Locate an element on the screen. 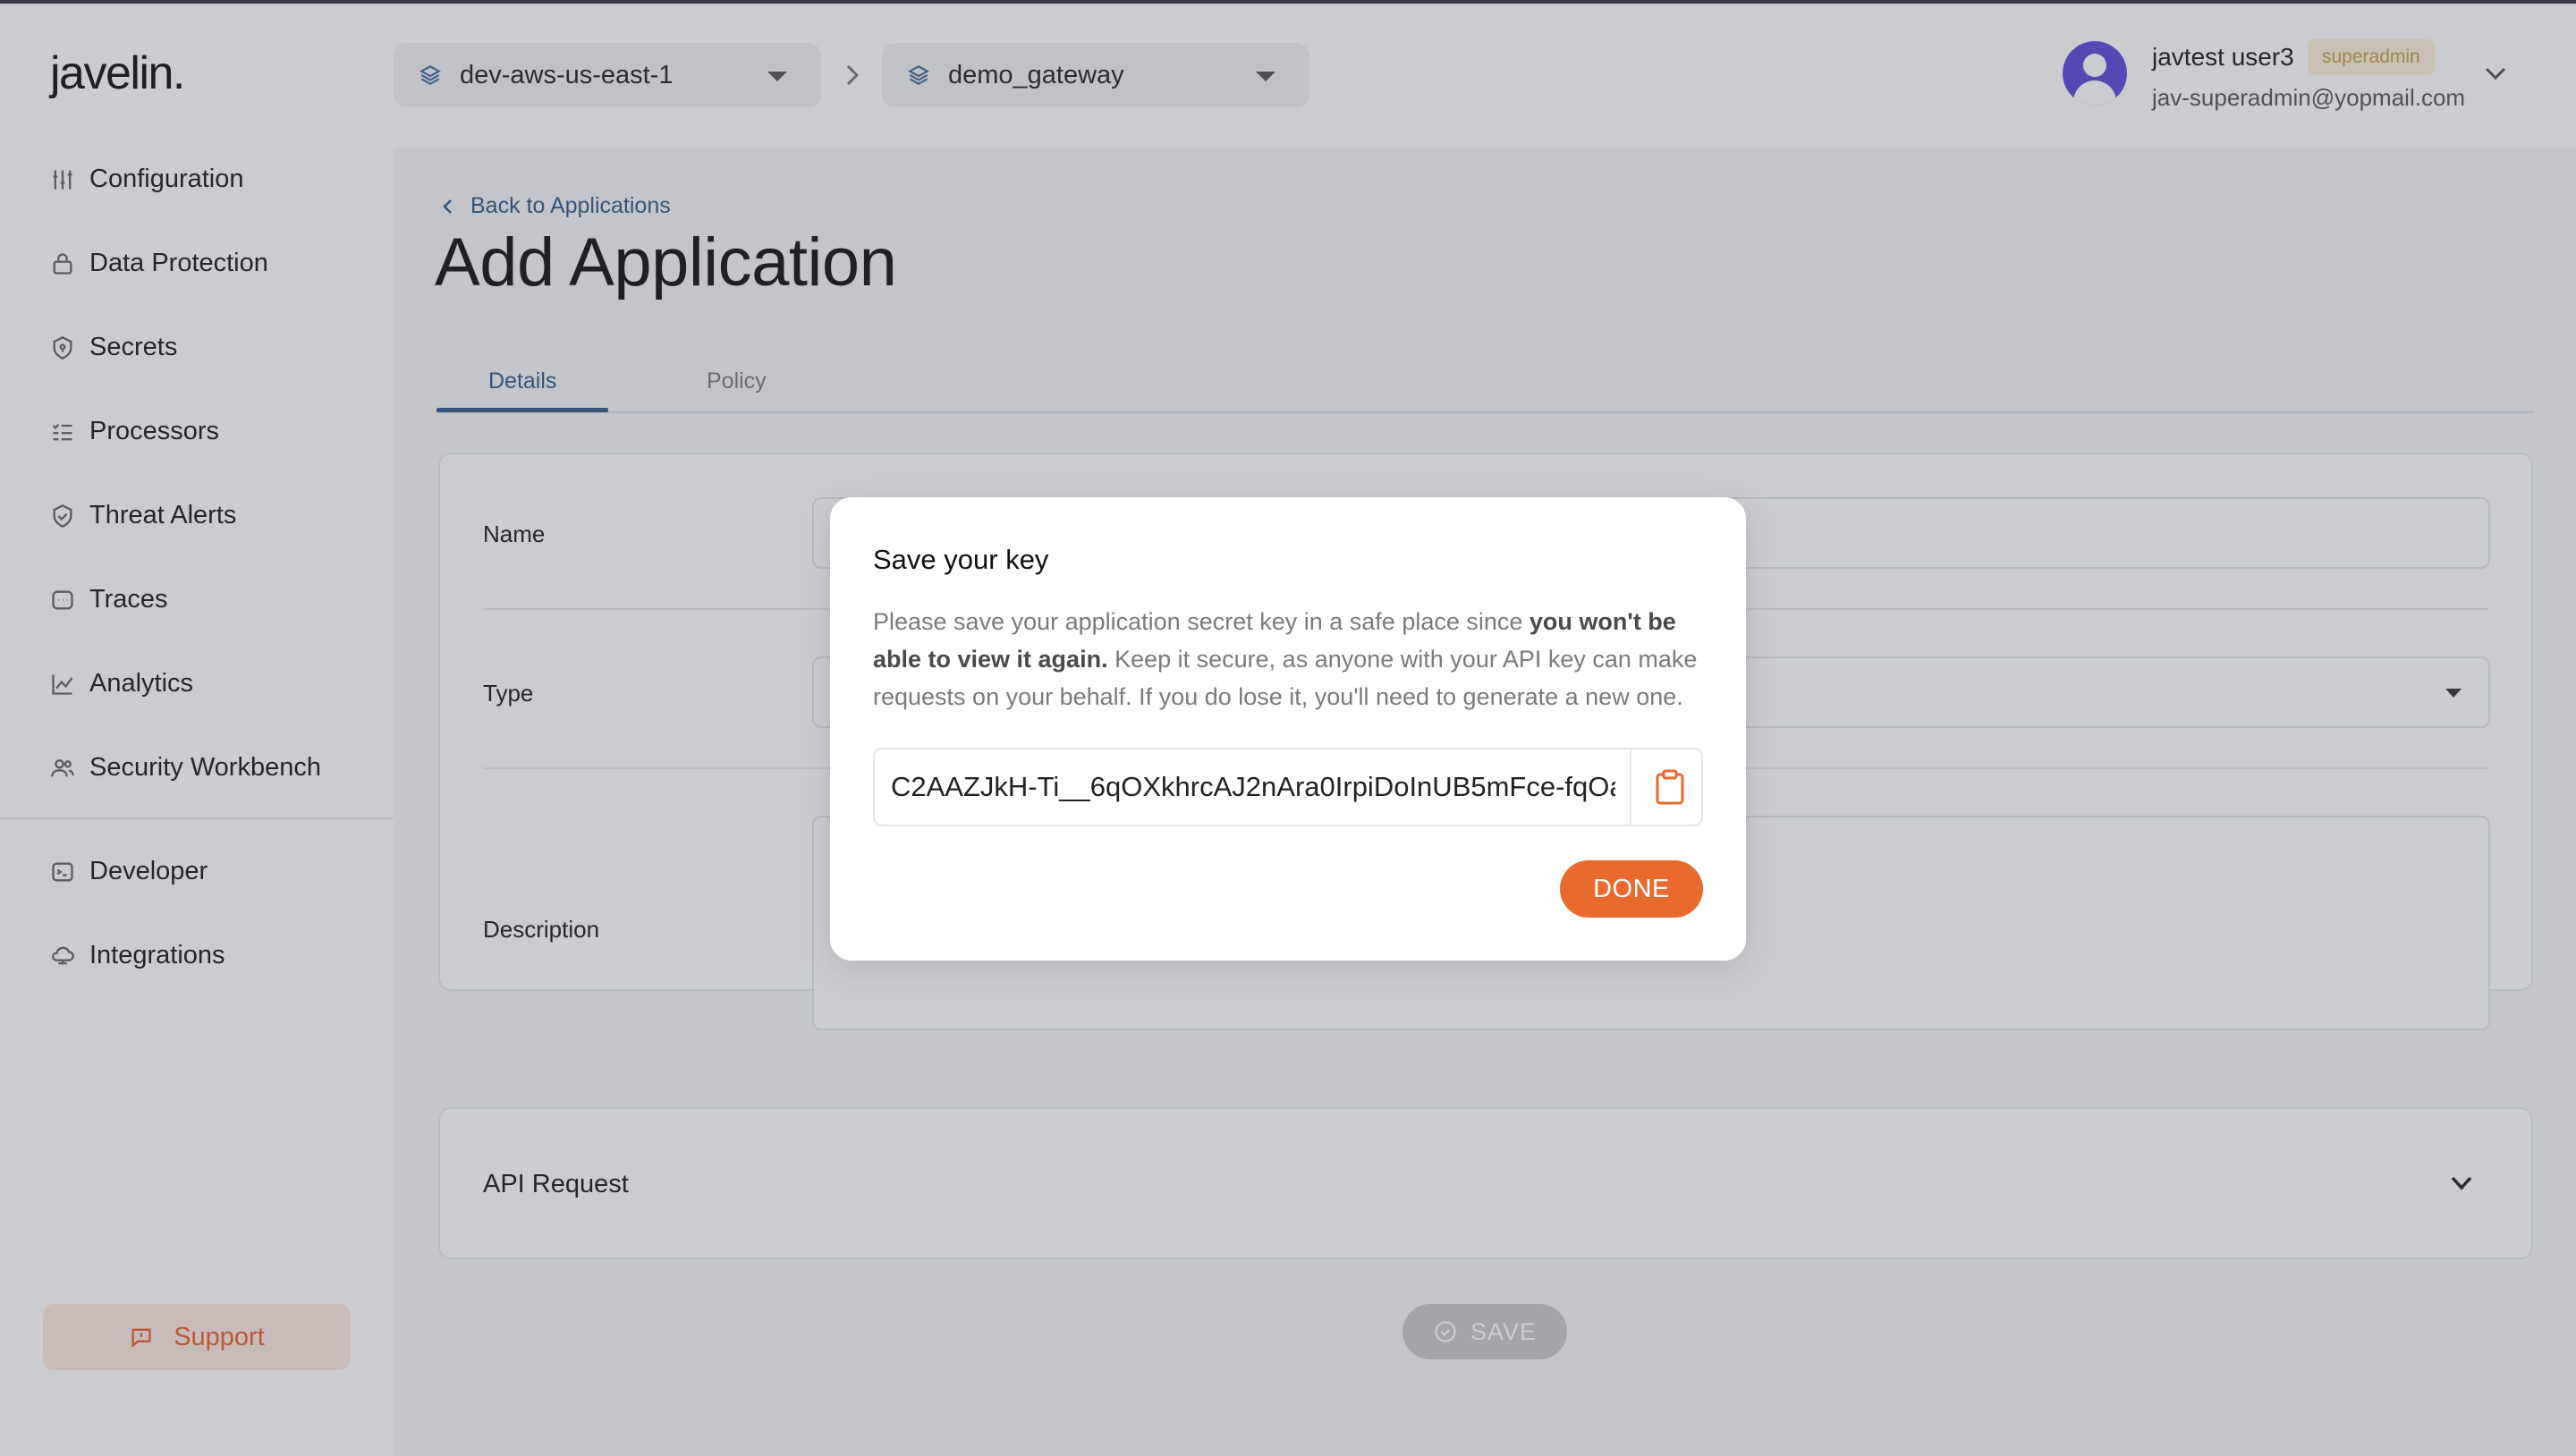 This screenshot has height=1456, width=2576. done-button: DONE is located at coordinates (1631, 889).